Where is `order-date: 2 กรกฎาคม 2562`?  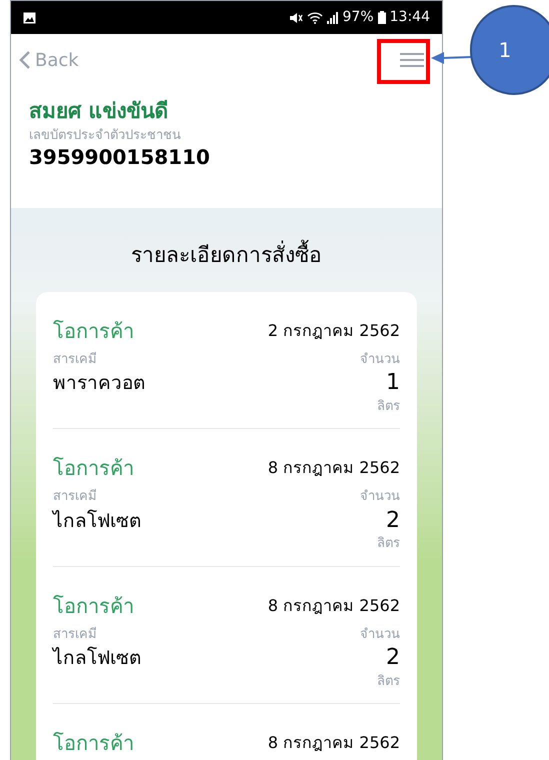 order-date: 2 กรกฎาคม 2562 is located at coordinates (334, 331).